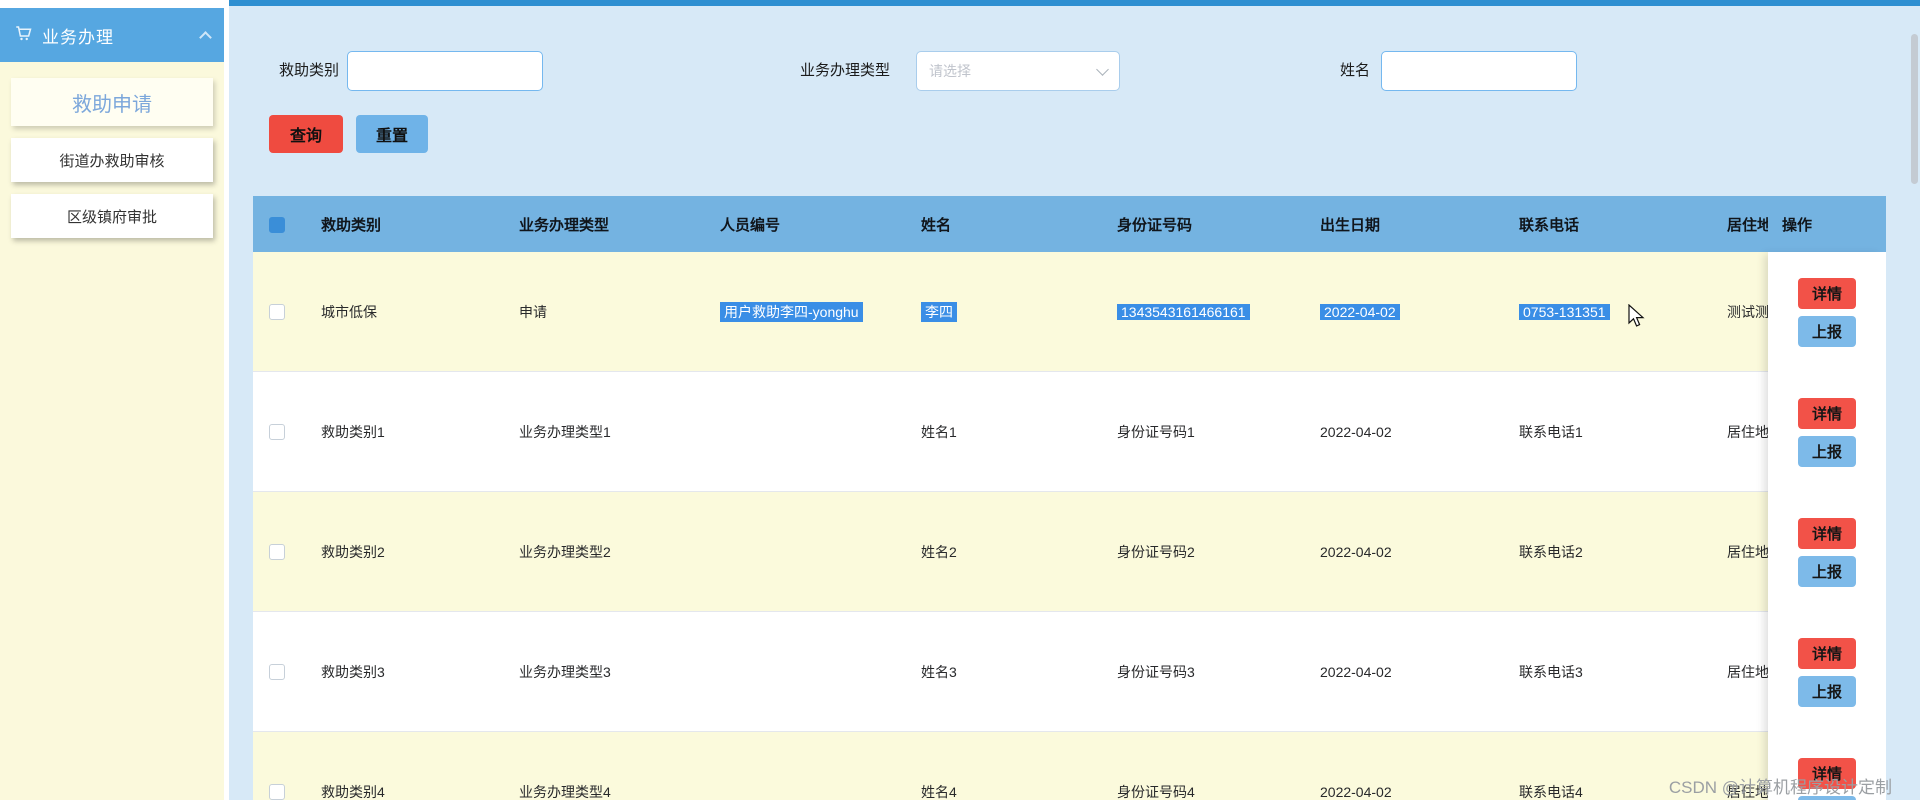  I want to click on cell-phone: 联系电话3, so click(1551, 671).